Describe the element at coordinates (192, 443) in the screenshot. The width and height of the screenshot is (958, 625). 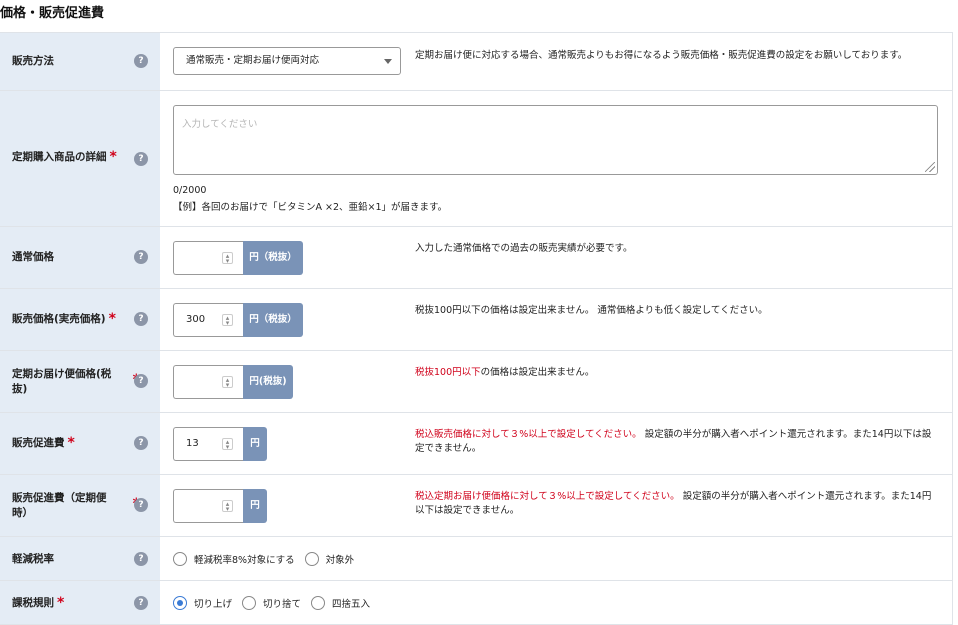
I see `promo-fee-value: 13` at that location.